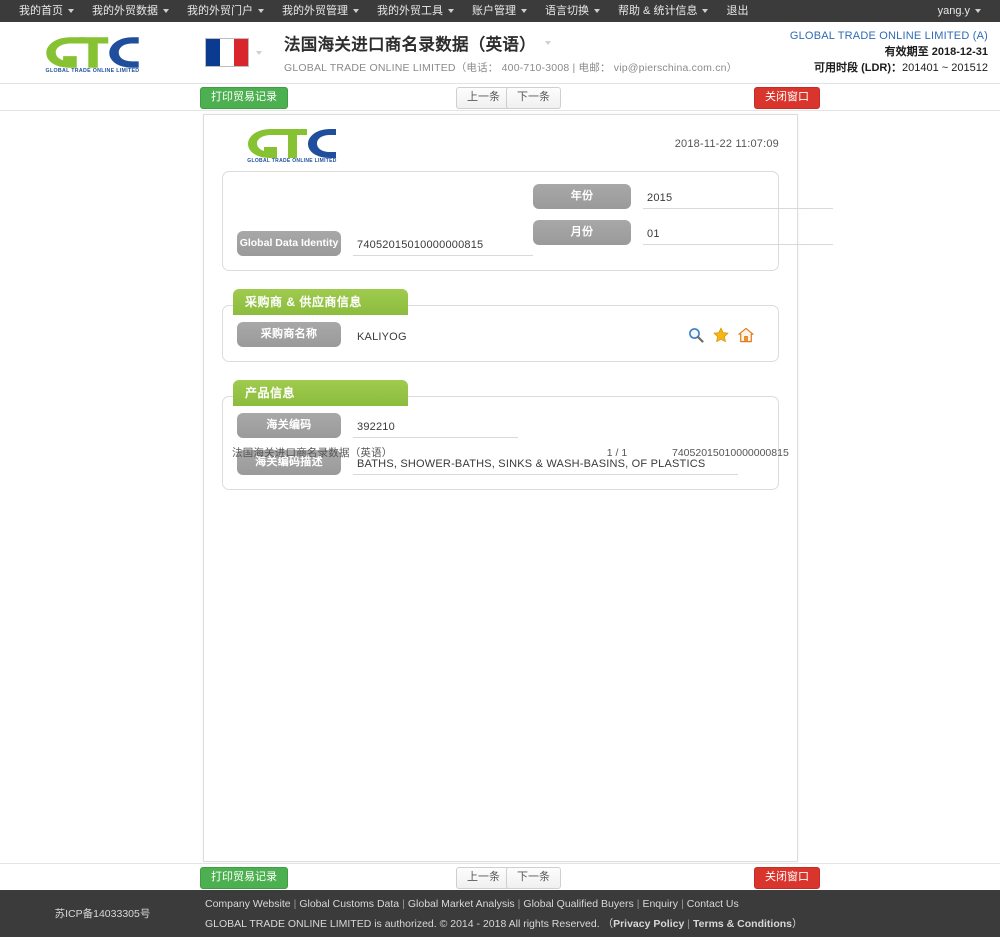 The width and height of the screenshot is (1000, 950). I want to click on search-icon, so click(696, 335).